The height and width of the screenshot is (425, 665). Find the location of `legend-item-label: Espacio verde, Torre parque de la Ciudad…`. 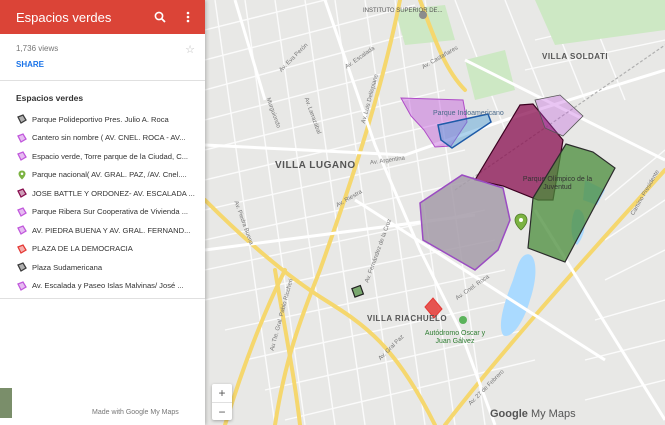

legend-item-label: Espacio verde, Torre parque de la Ciudad… is located at coordinates (110, 156).